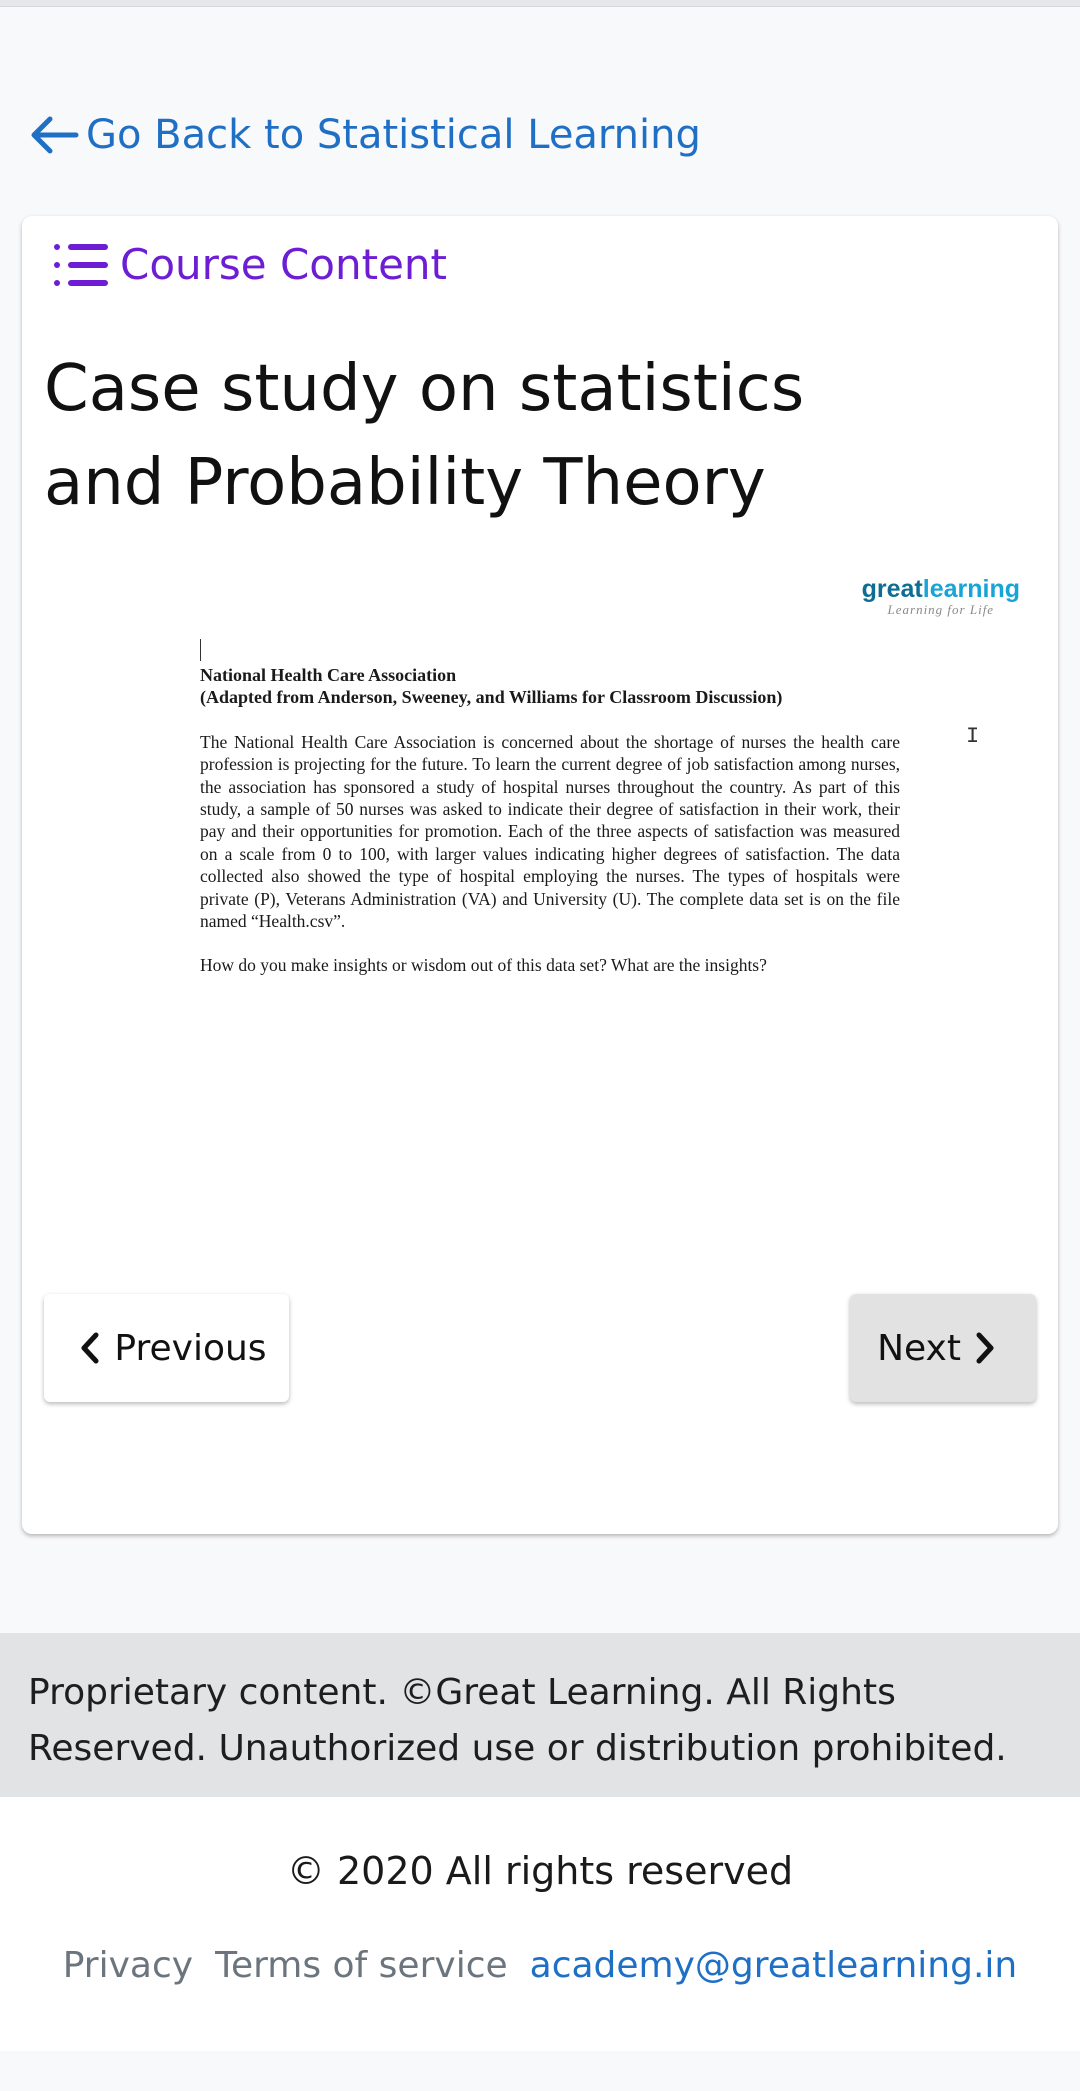  Describe the element at coordinates (90, 1348) in the screenshot. I see `chevron-left-icon` at that location.